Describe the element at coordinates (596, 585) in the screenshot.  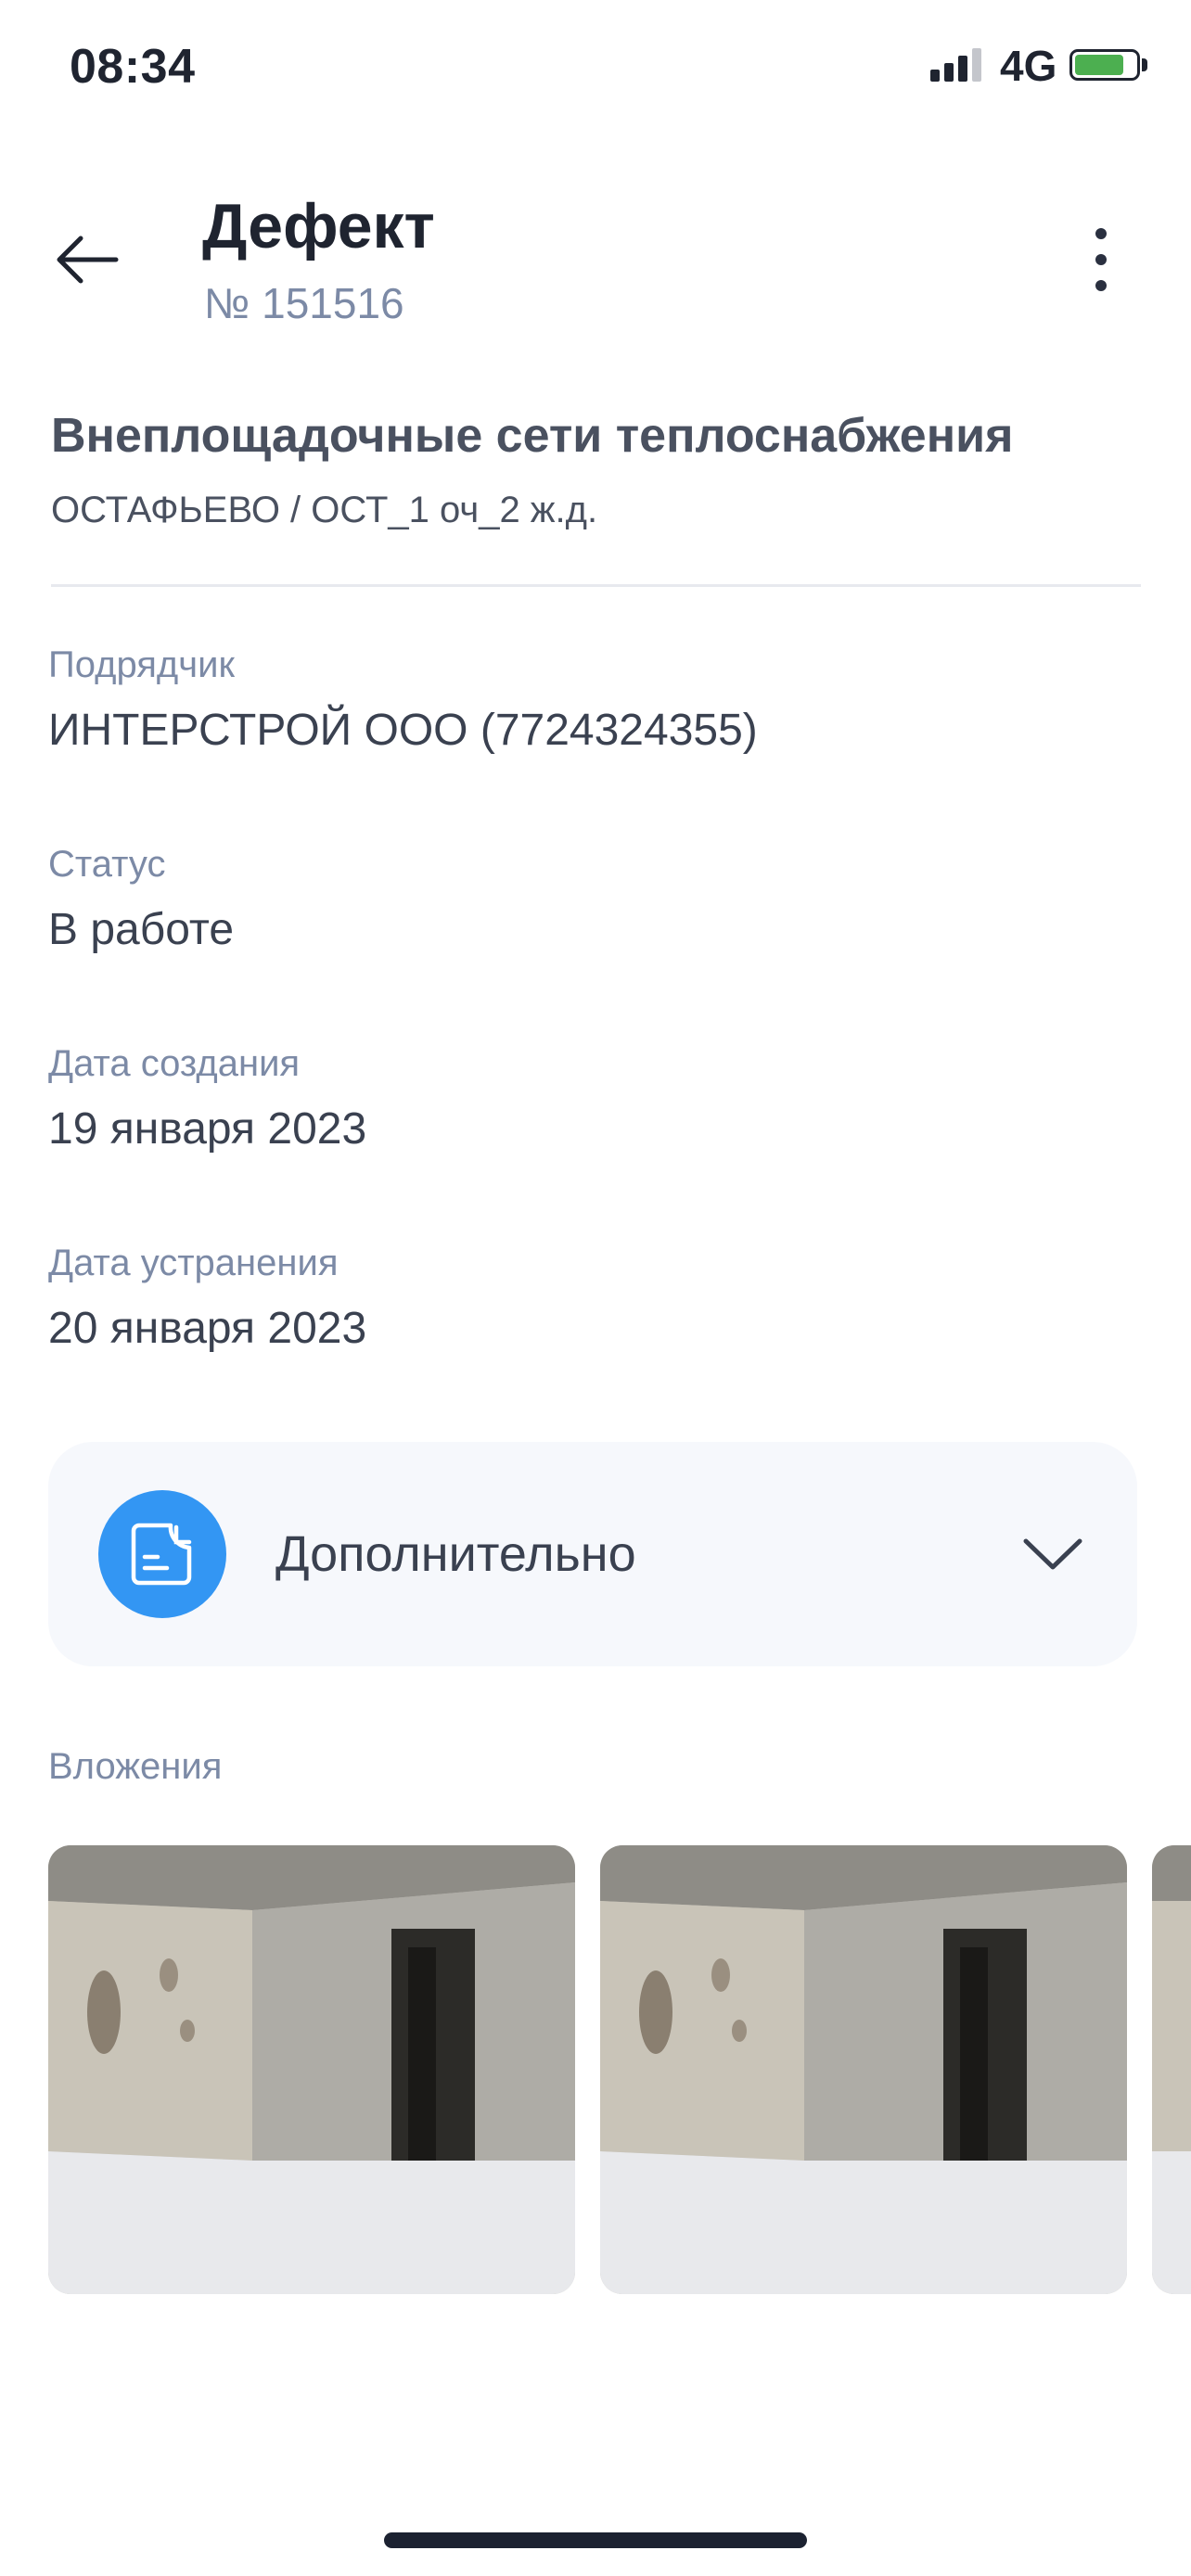
I see `divider` at that location.